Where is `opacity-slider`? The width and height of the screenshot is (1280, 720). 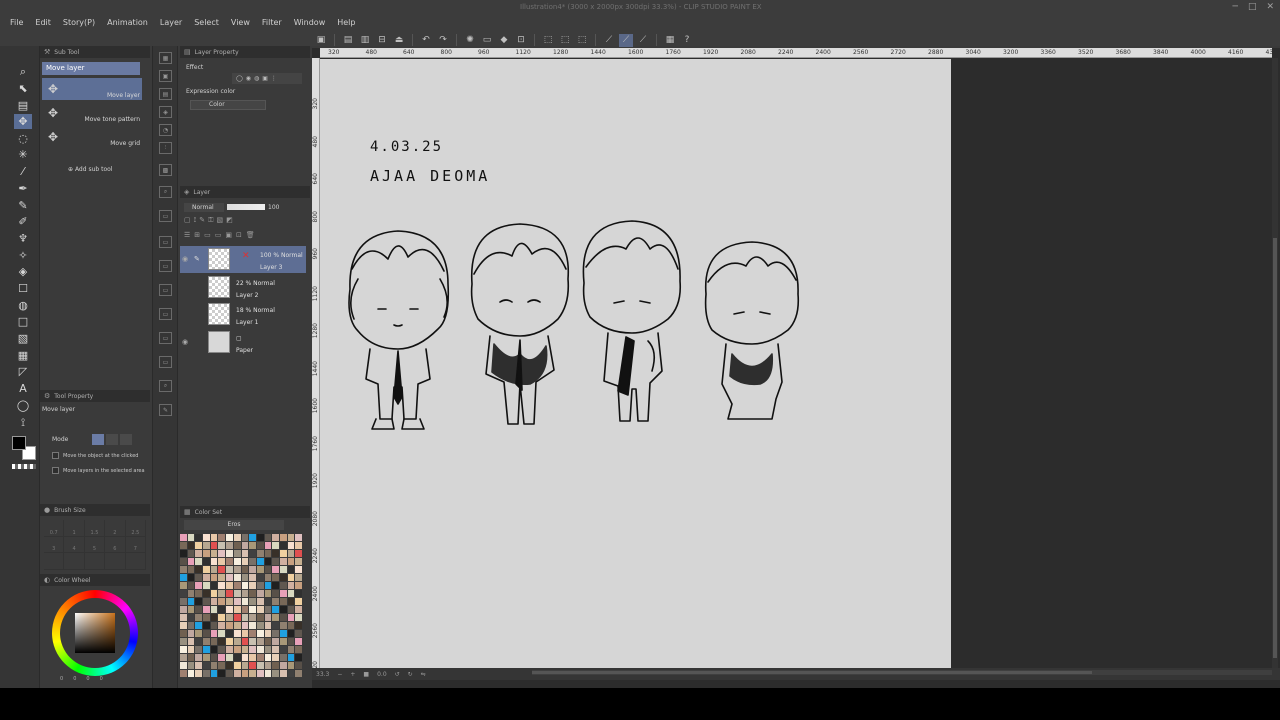 opacity-slider is located at coordinates (246, 207).